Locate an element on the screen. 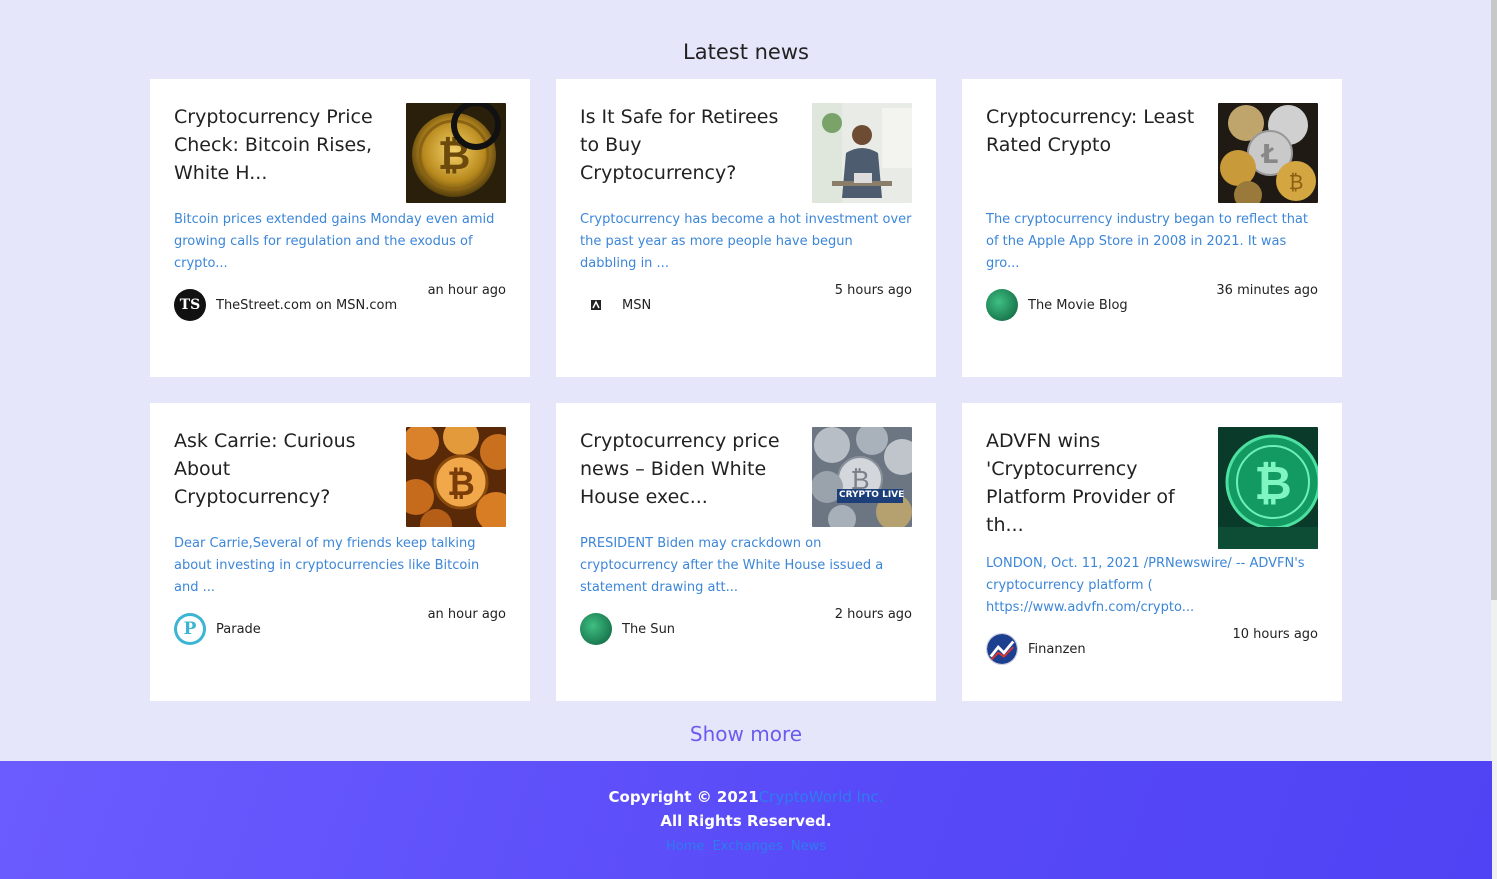 Image resolution: width=1497 pixels, height=879 pixels. footer-link-news: News is located at coordinates (808, 846).